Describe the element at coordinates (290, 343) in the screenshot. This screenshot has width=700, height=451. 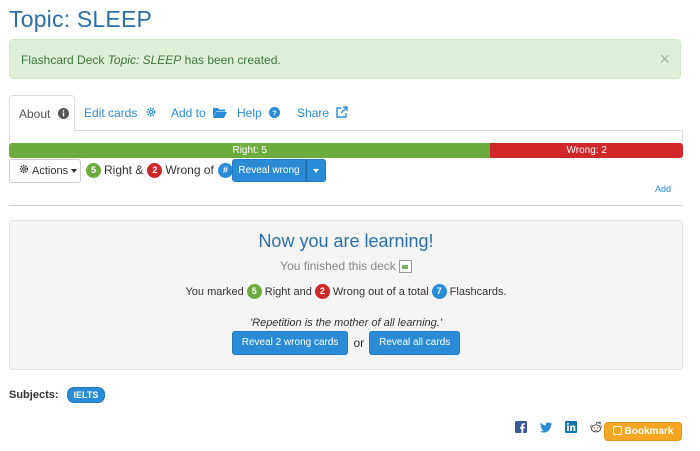
I see `reveal-wrong-cards-button: Reveal 2 wrong cards` at that location.